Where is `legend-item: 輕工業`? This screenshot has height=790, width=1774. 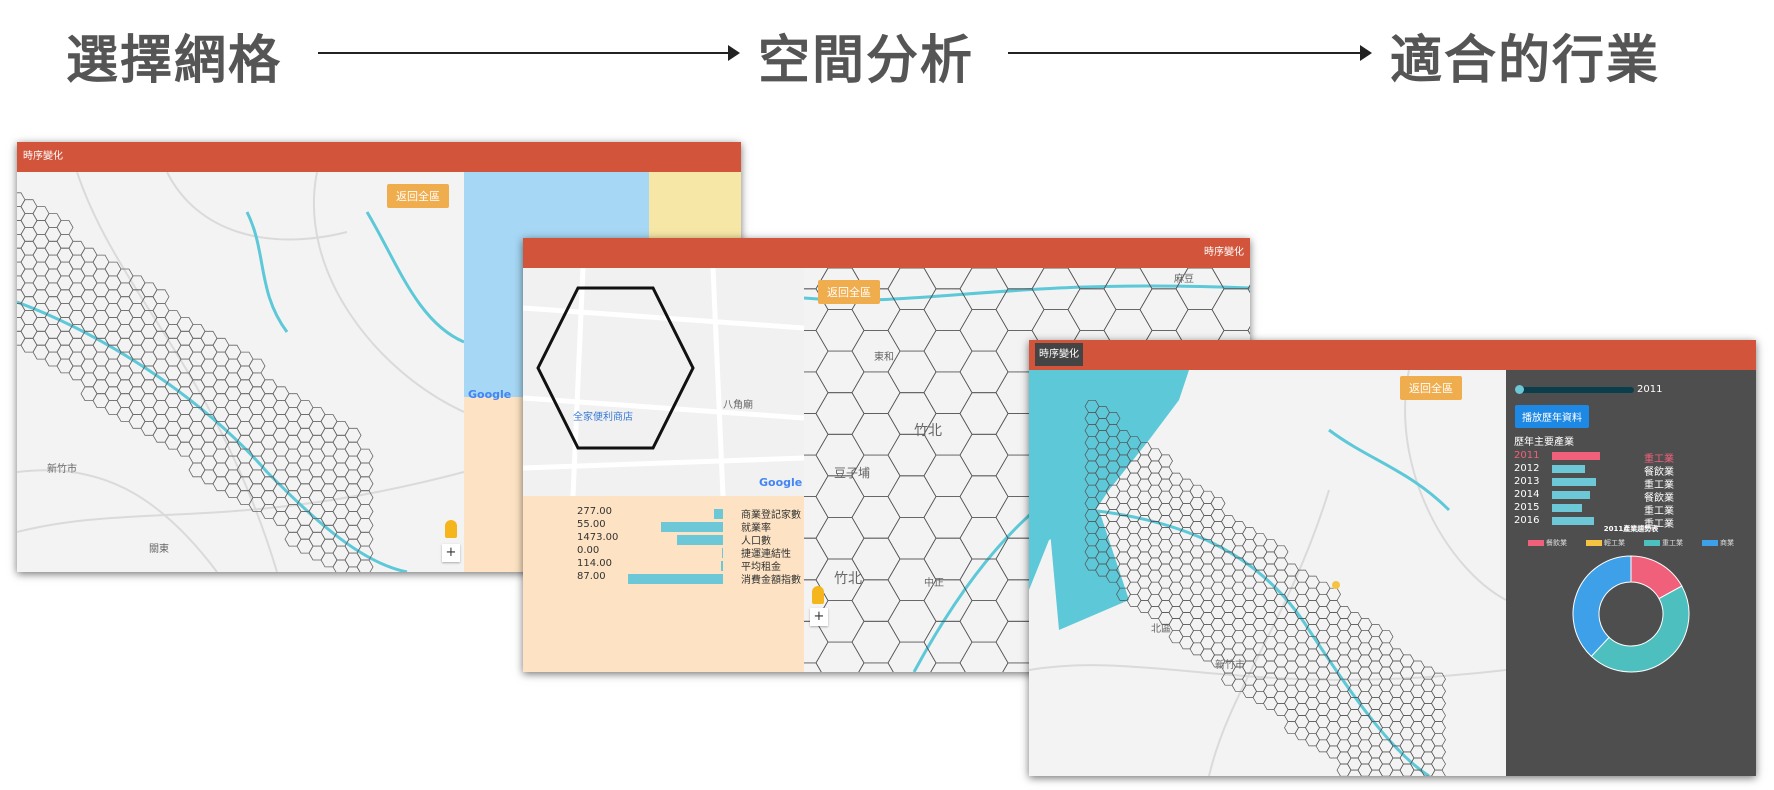
legend-item: 輕工業 is located at coordinates (1605, 543).